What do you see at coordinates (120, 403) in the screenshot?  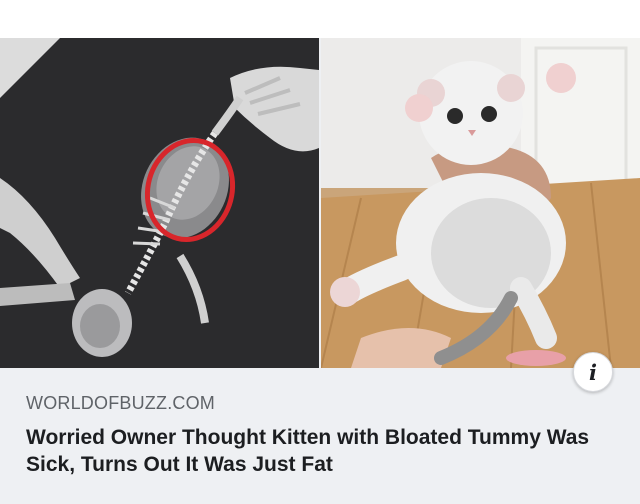 I see `source-domain: WORLDOFBUZZ.COM` at bounding box center [120, 403].